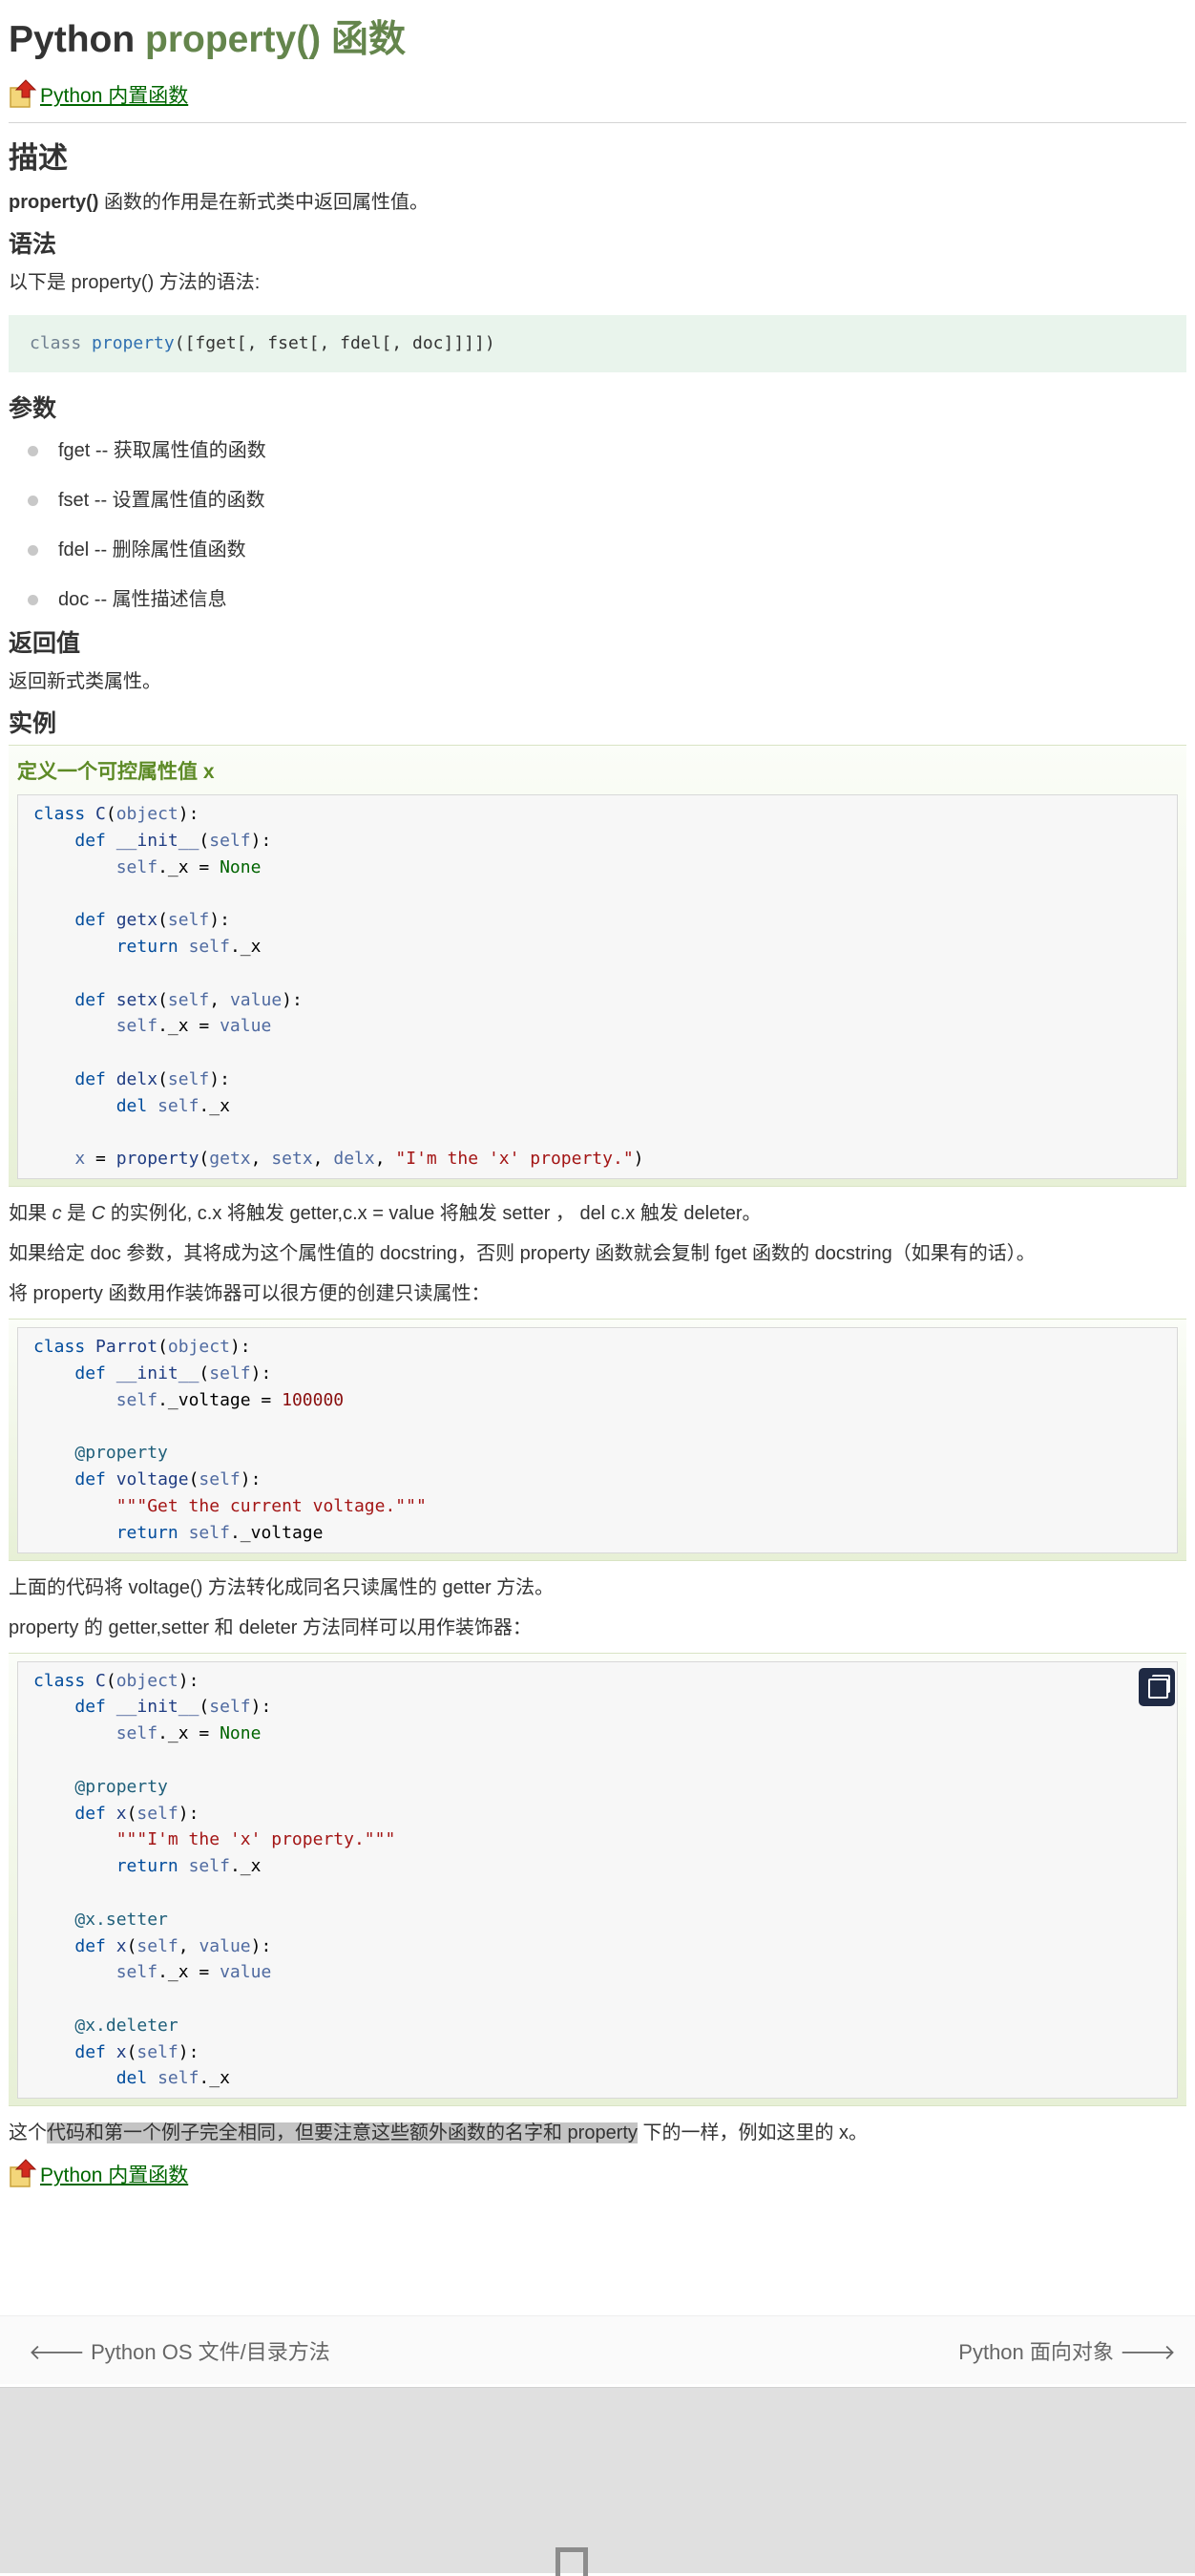 Image resolution: width=1195 pixels, height=2576 pixels. I want to click on desc-text: property() 函数的作用是在新式类中返回属性值。, so click(219, 202).